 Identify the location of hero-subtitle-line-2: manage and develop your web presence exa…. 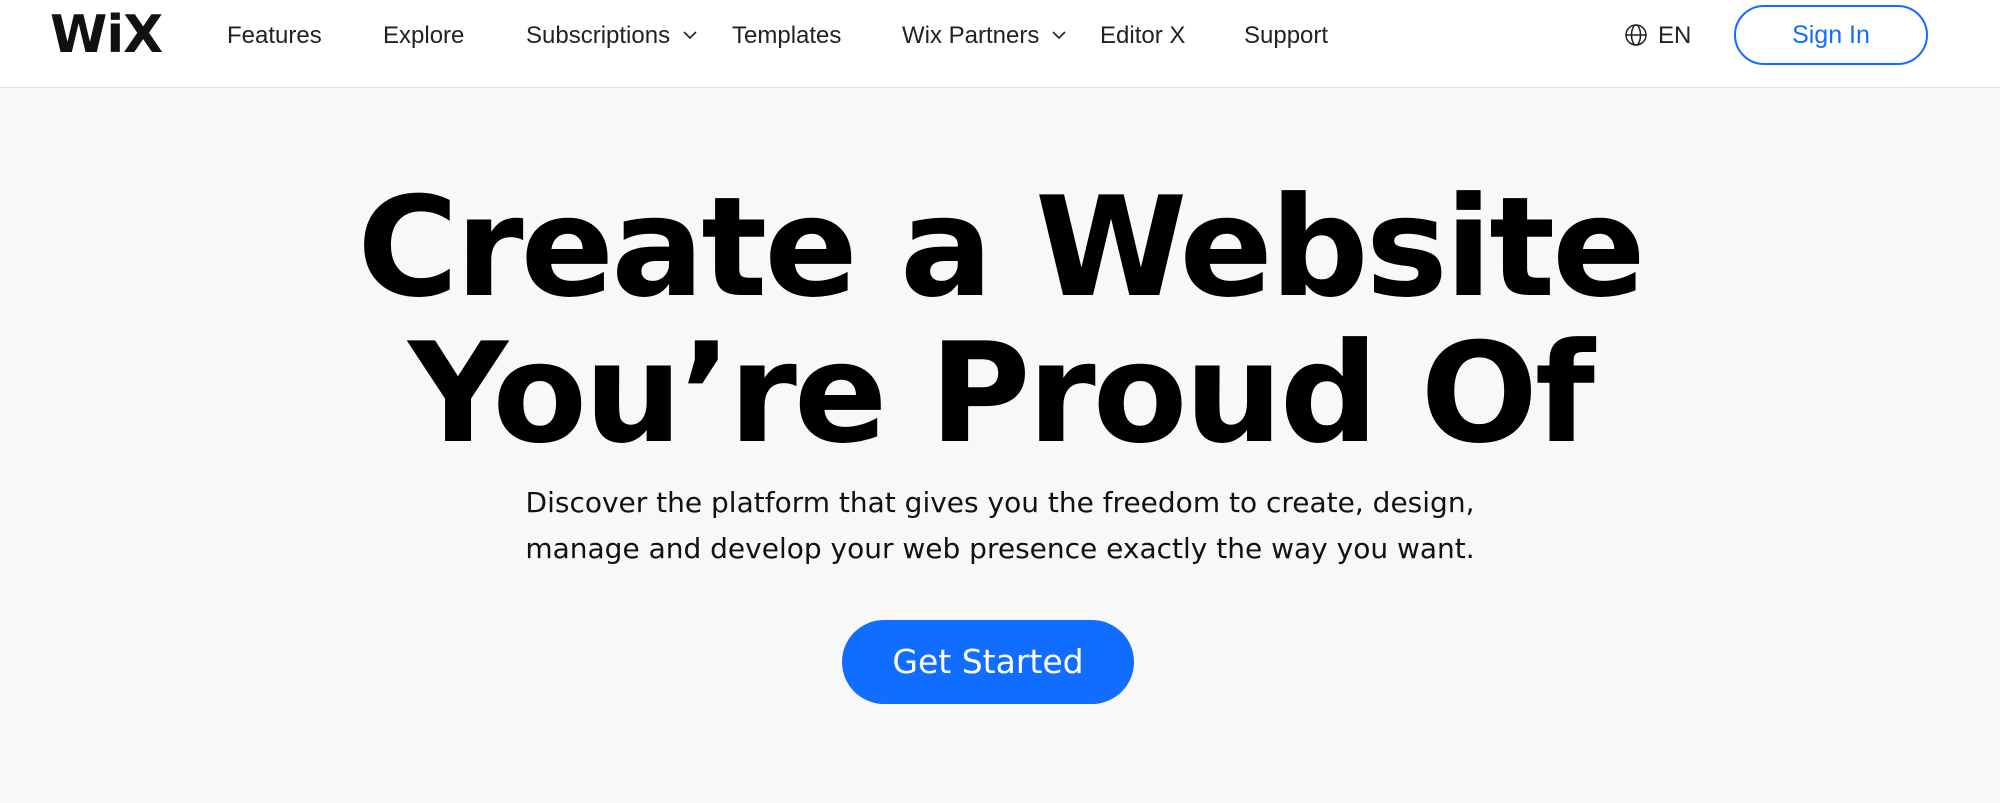
(1000, 548).